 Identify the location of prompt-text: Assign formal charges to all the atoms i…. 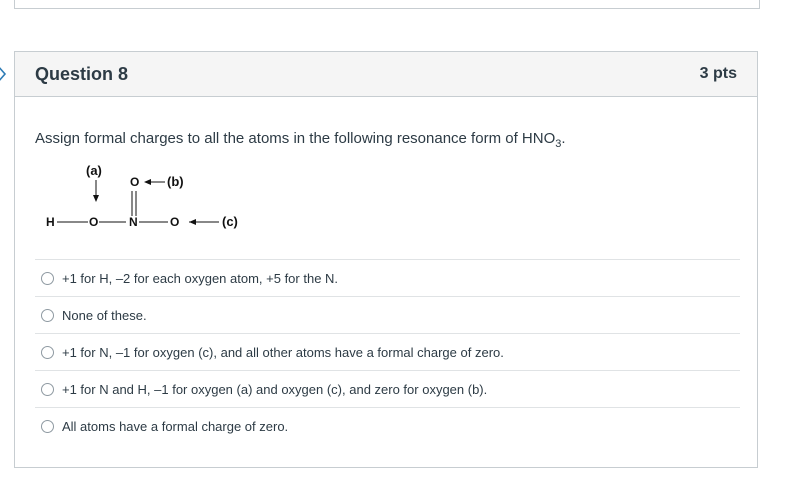
(295, 138).